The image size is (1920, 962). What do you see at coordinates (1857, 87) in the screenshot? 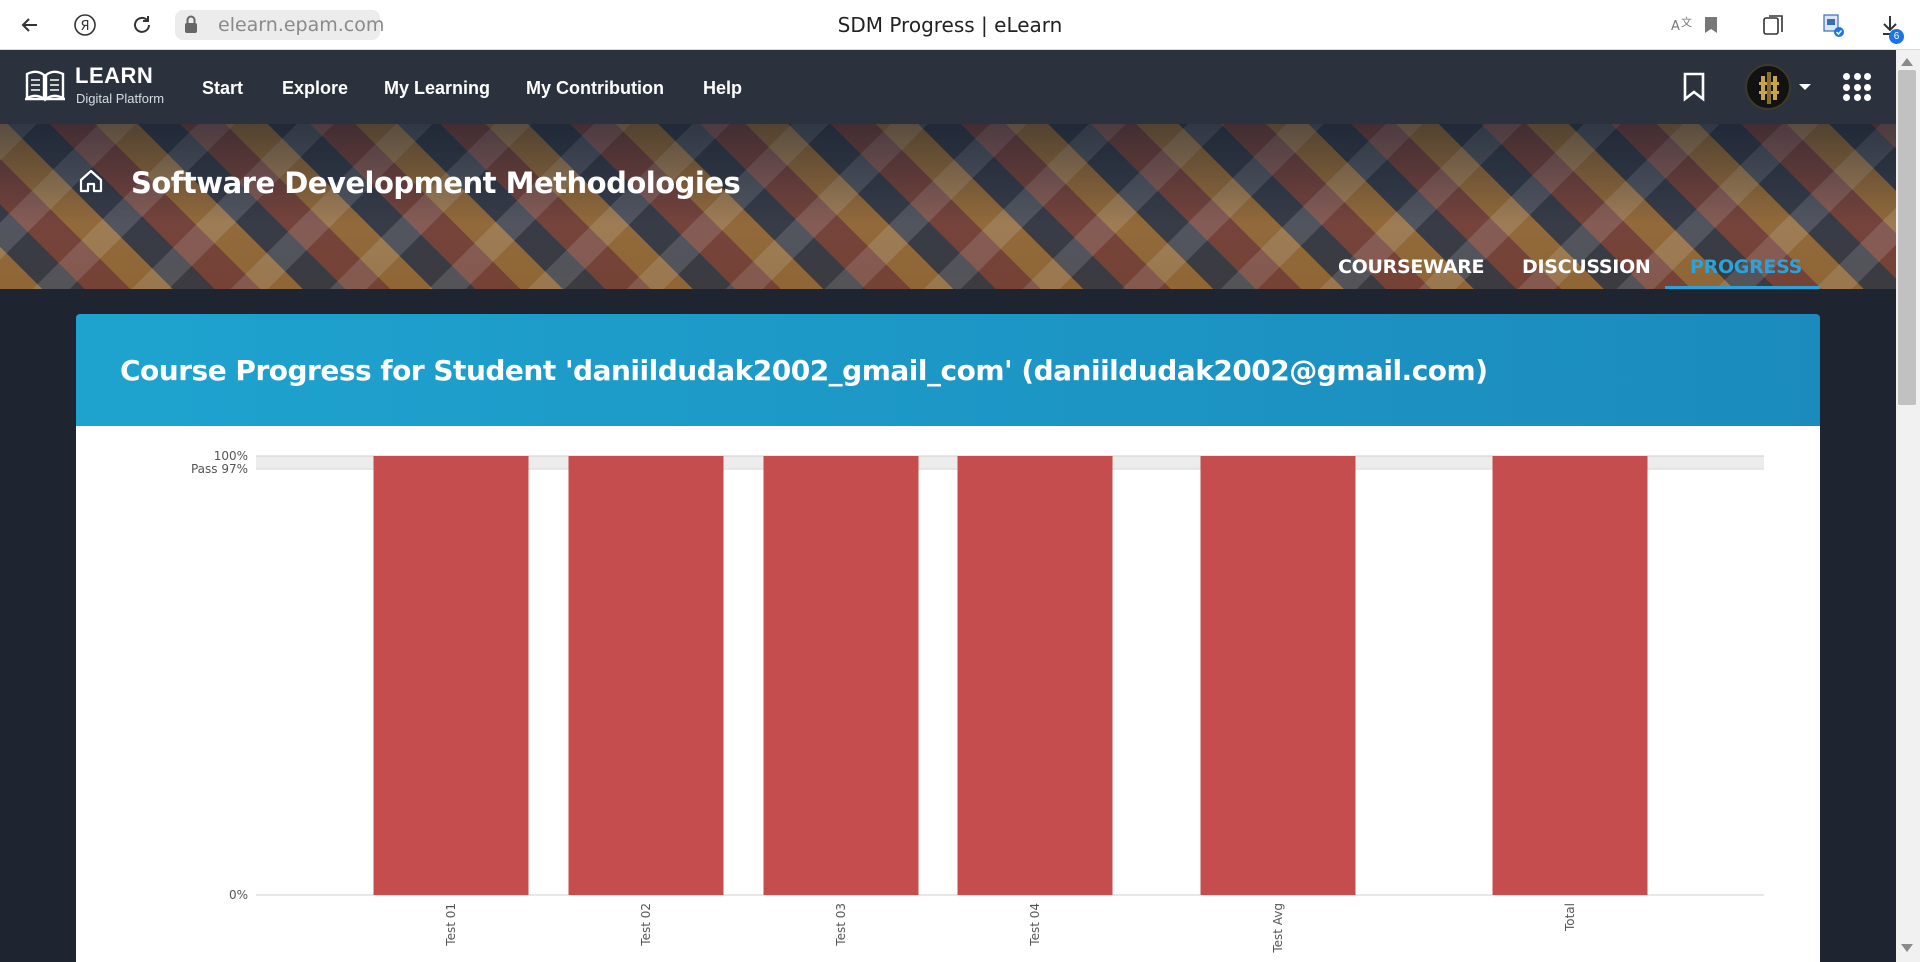
I see `apps-grid-icon` at bounding box center [1857, 87].